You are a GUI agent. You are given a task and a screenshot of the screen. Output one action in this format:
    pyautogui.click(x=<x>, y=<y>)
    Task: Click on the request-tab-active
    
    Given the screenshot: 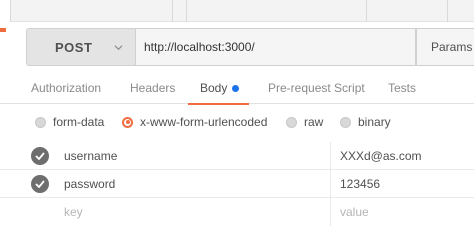 What is the action you would take?
    pyautogui.click(x=5, y=11)
    